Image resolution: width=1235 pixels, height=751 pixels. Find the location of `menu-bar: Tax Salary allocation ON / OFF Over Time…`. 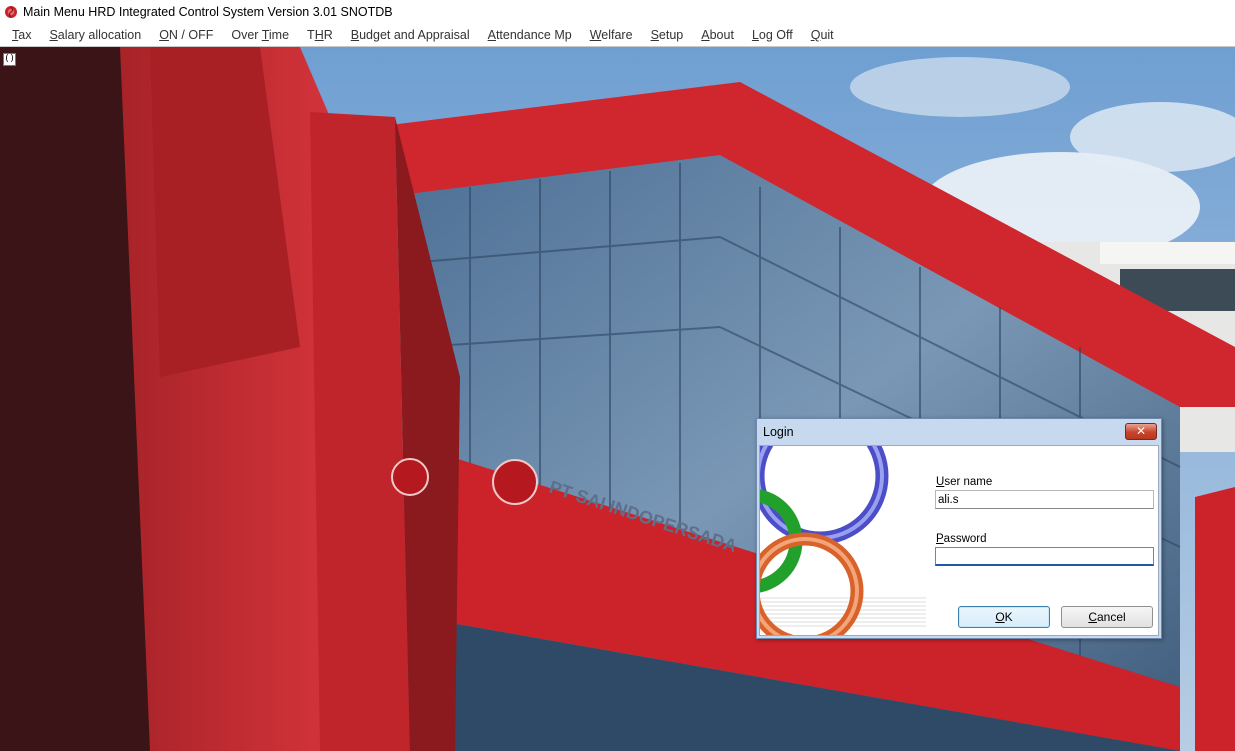

menu-bar: Tax Salary allocation ON / OFF Over Time… is located at coordinates (617, 35).